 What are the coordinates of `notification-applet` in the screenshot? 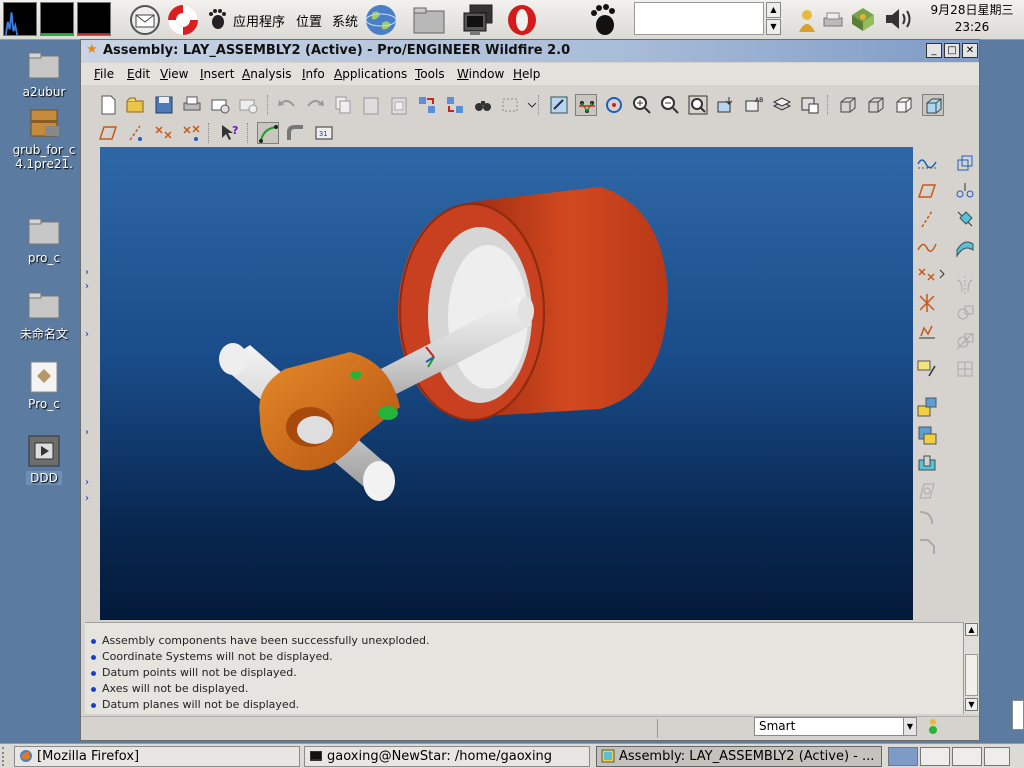 It's located at (1018, 715).